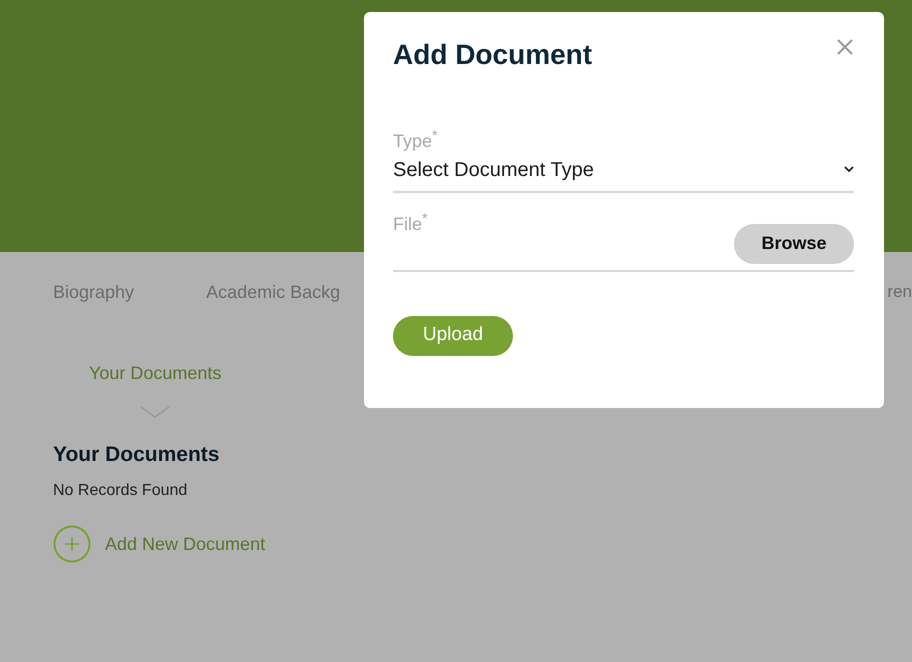  What do you see at coordinates (849, 170) in the screenshot?
I see `caret-icon` at bounding box center [849, 170].